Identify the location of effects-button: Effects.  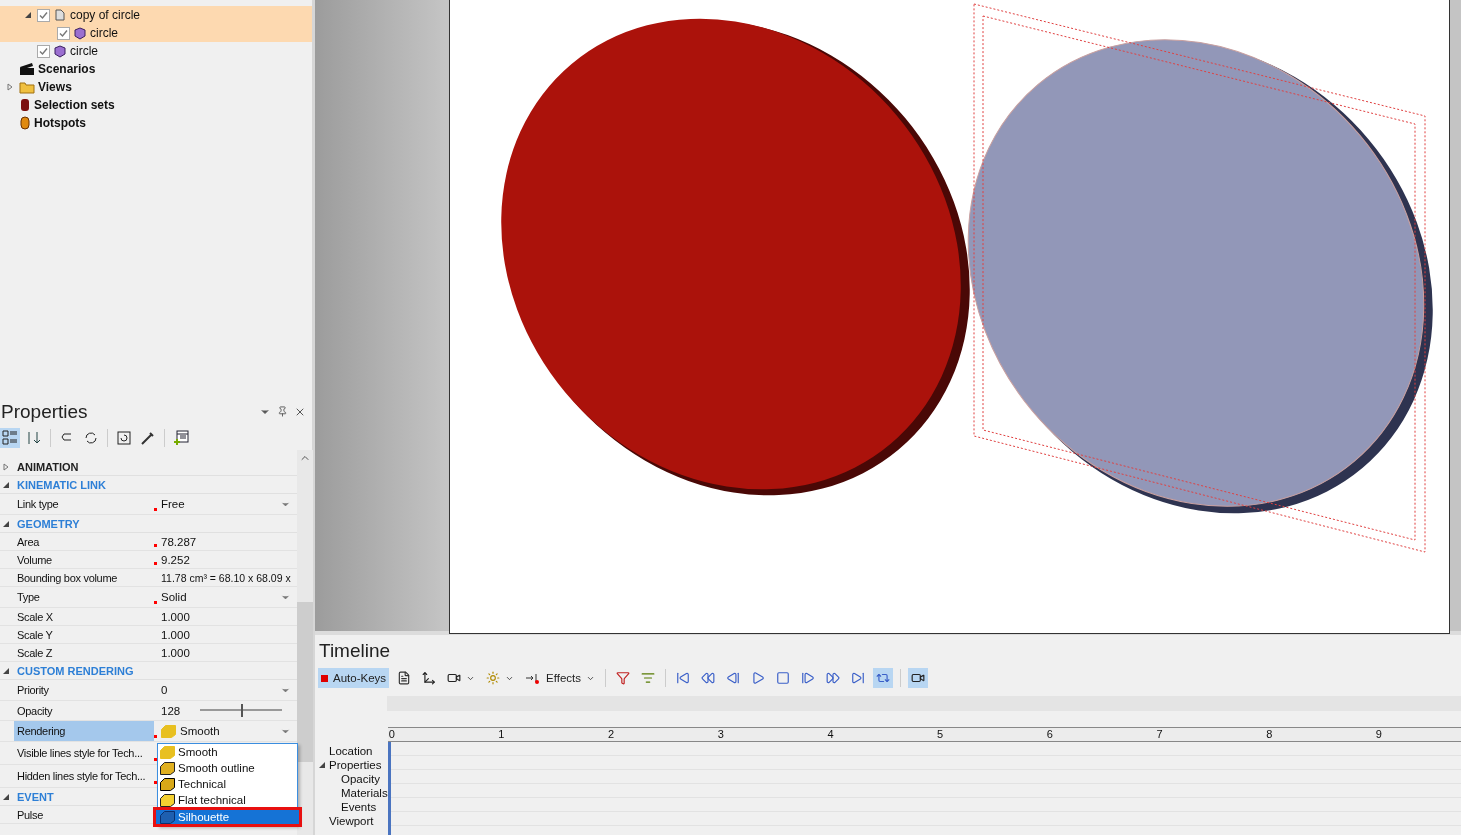
(560, 678).